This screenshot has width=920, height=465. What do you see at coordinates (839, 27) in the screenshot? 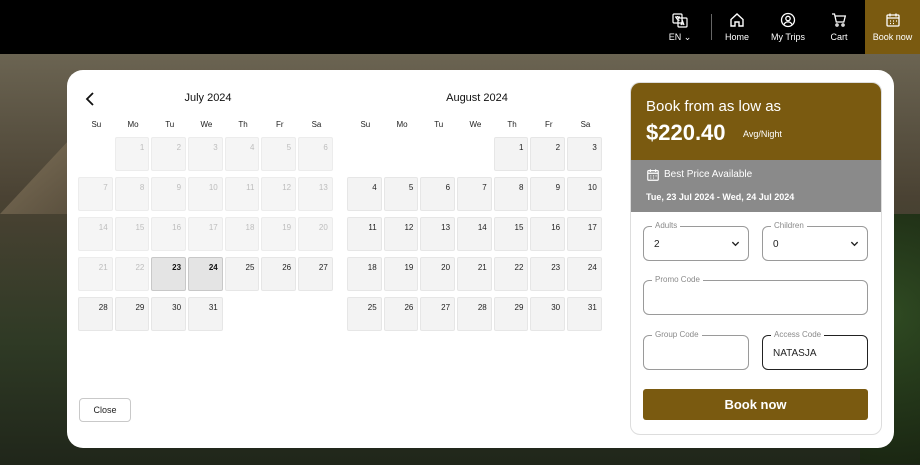
I see `nav-cart: Cart` at bounding box center [839, 27].